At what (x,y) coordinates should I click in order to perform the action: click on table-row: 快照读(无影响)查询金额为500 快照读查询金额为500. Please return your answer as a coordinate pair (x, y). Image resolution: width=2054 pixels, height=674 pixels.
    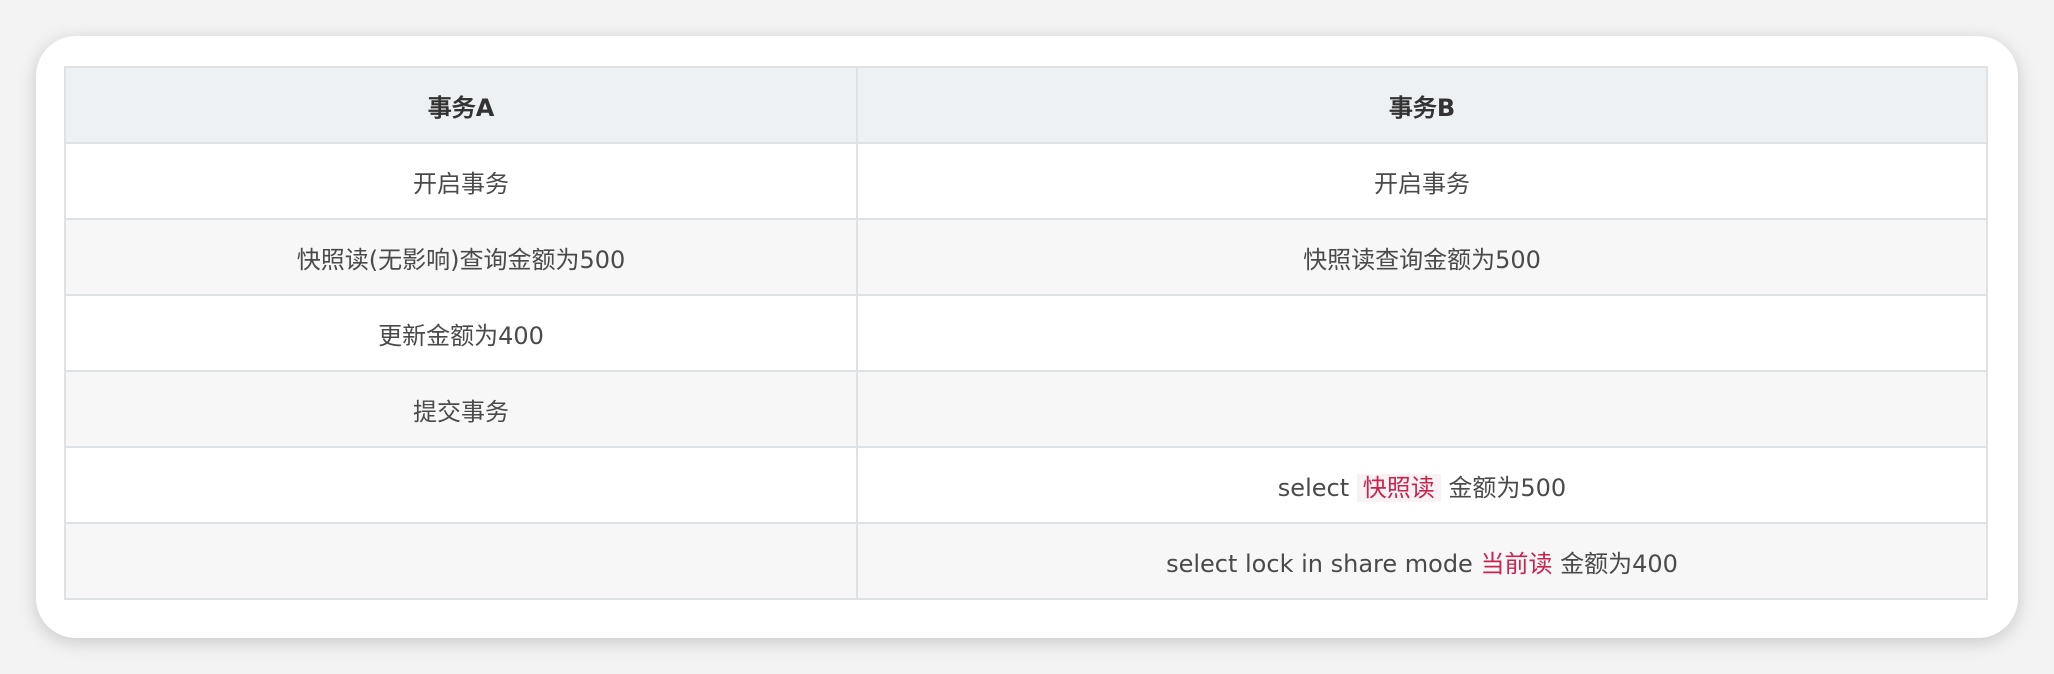
    Looking at the image, I should click on (1026, 257).